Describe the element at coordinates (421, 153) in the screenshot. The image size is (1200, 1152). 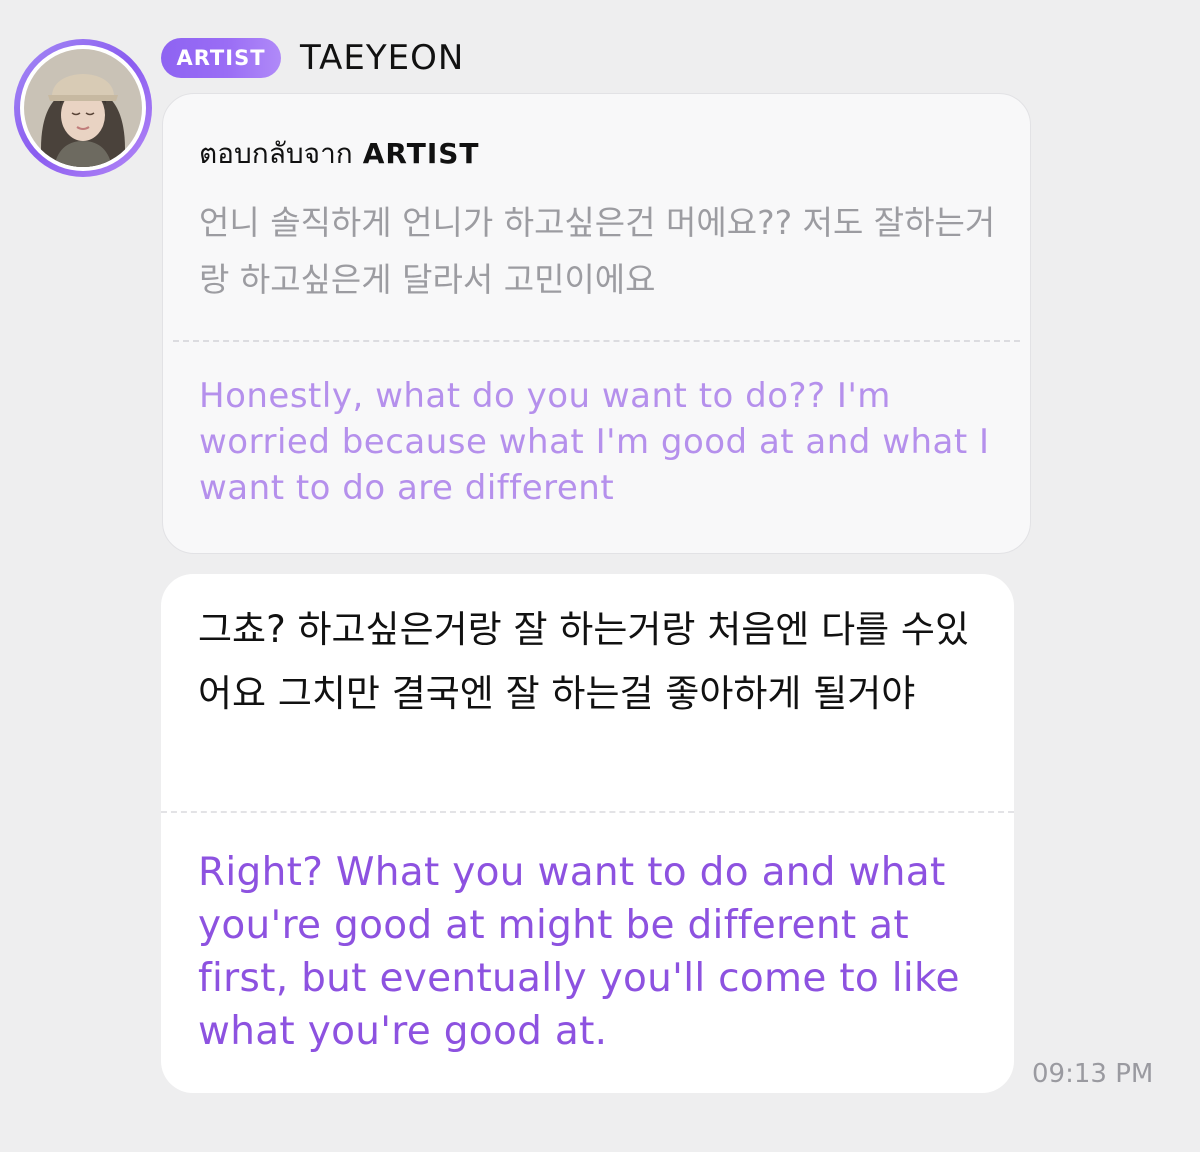
I see `reply-author-label: ARTIST` at that location.